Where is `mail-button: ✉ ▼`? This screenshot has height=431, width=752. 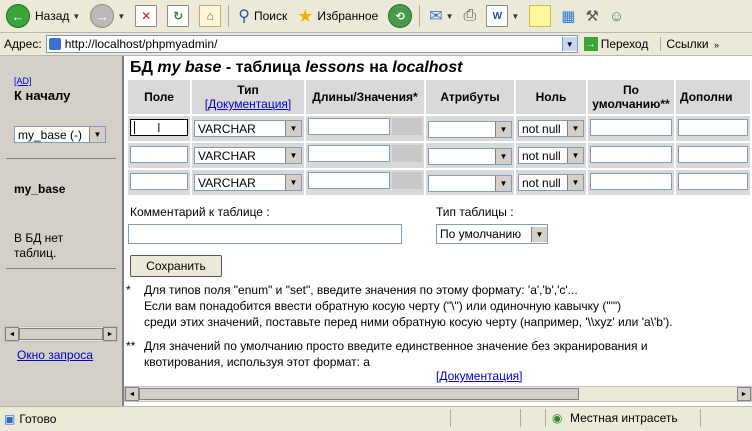
mail-button: ✉ ▼ is located at coordinates (441, 16).